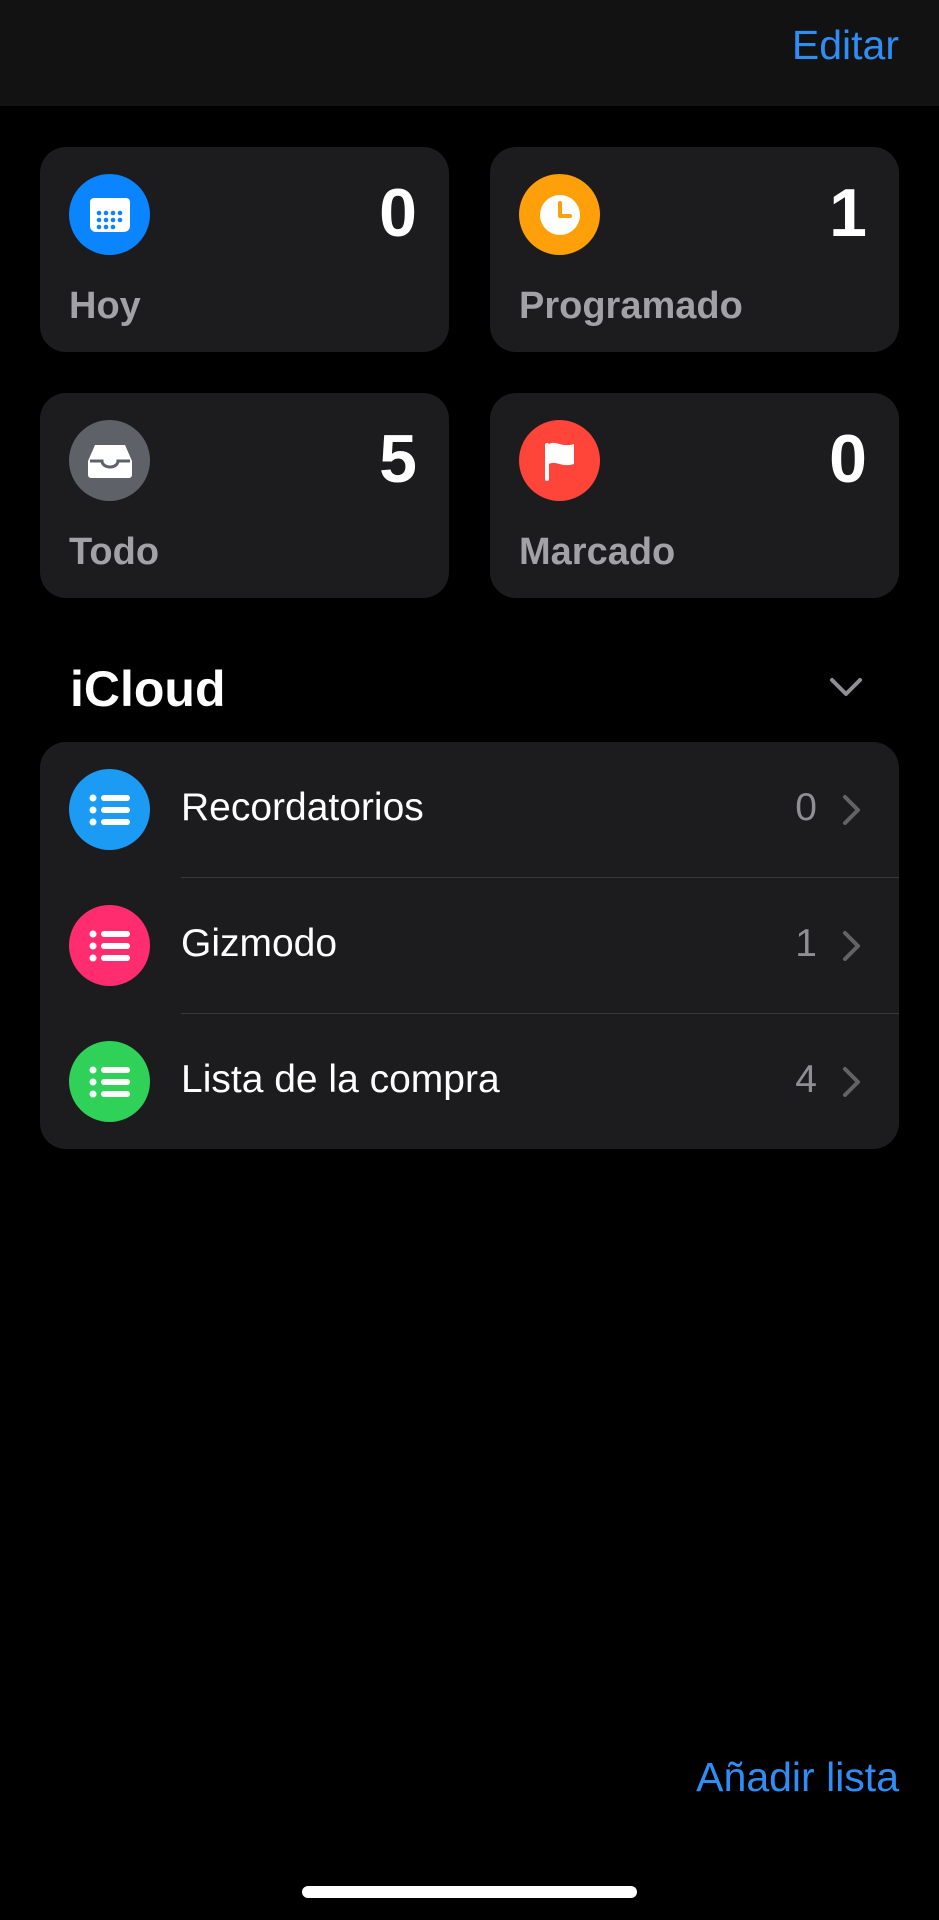 This screenshot has height=1920, width=939. Describe the element at coordinates (806, 943) in the screenshot. I see `list-count: 1` at that location.